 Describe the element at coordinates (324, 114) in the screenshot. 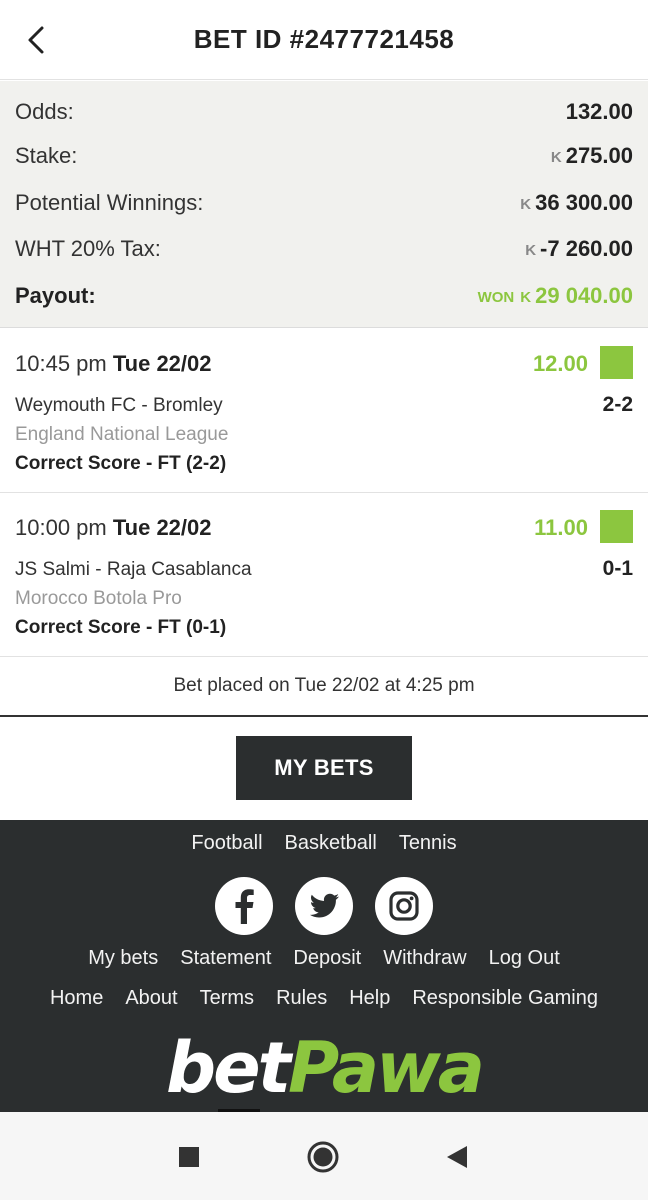

I see `odds-row: Odds: 132.00` at that location.